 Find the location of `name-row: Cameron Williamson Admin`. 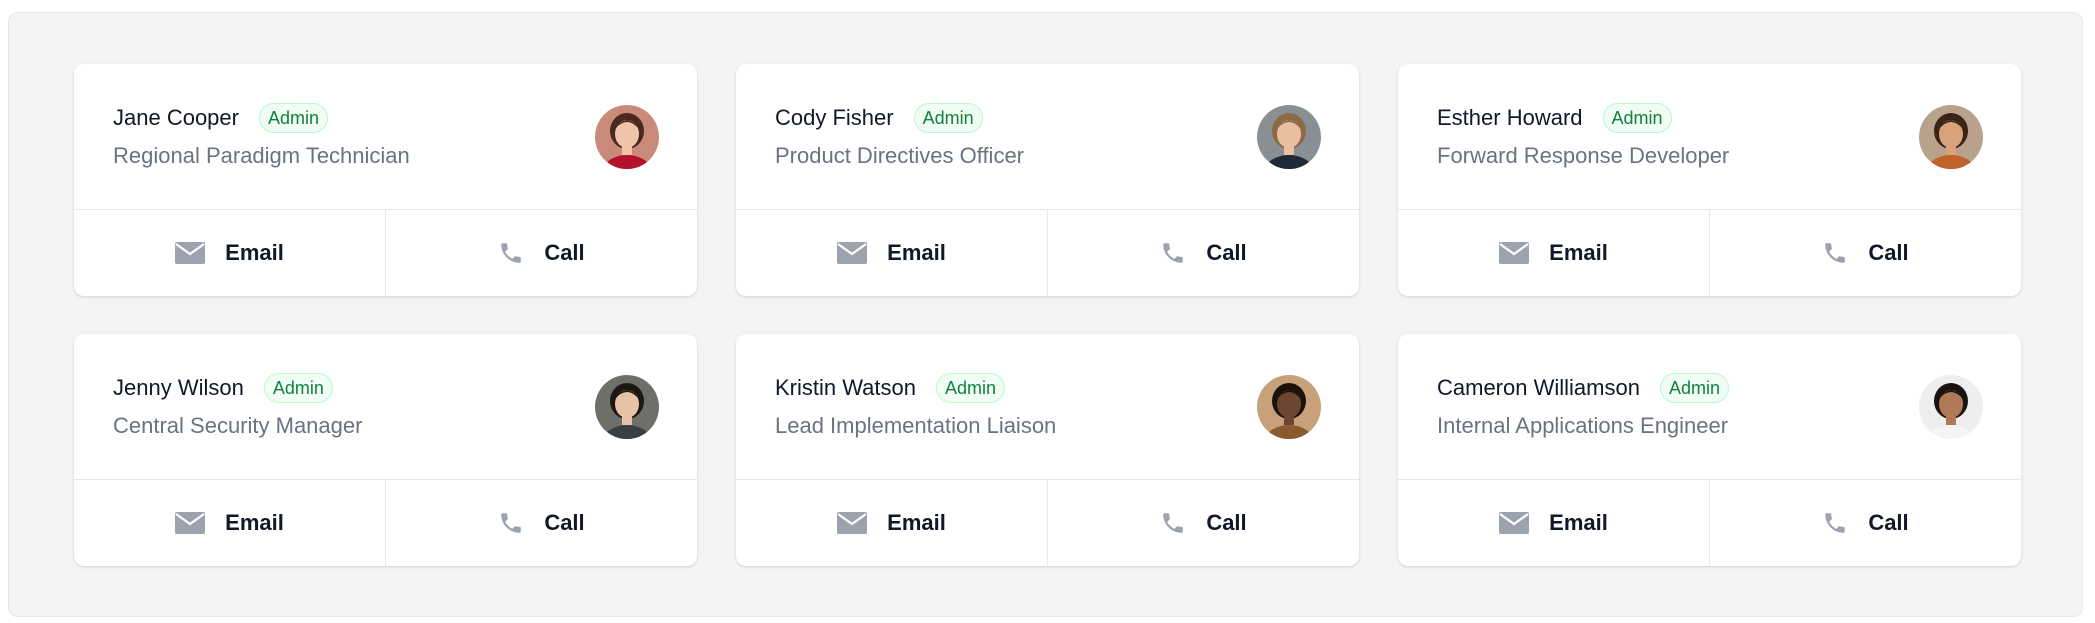

name-row: Cameron Williamson Admin is located at coordinates (1583, 387).